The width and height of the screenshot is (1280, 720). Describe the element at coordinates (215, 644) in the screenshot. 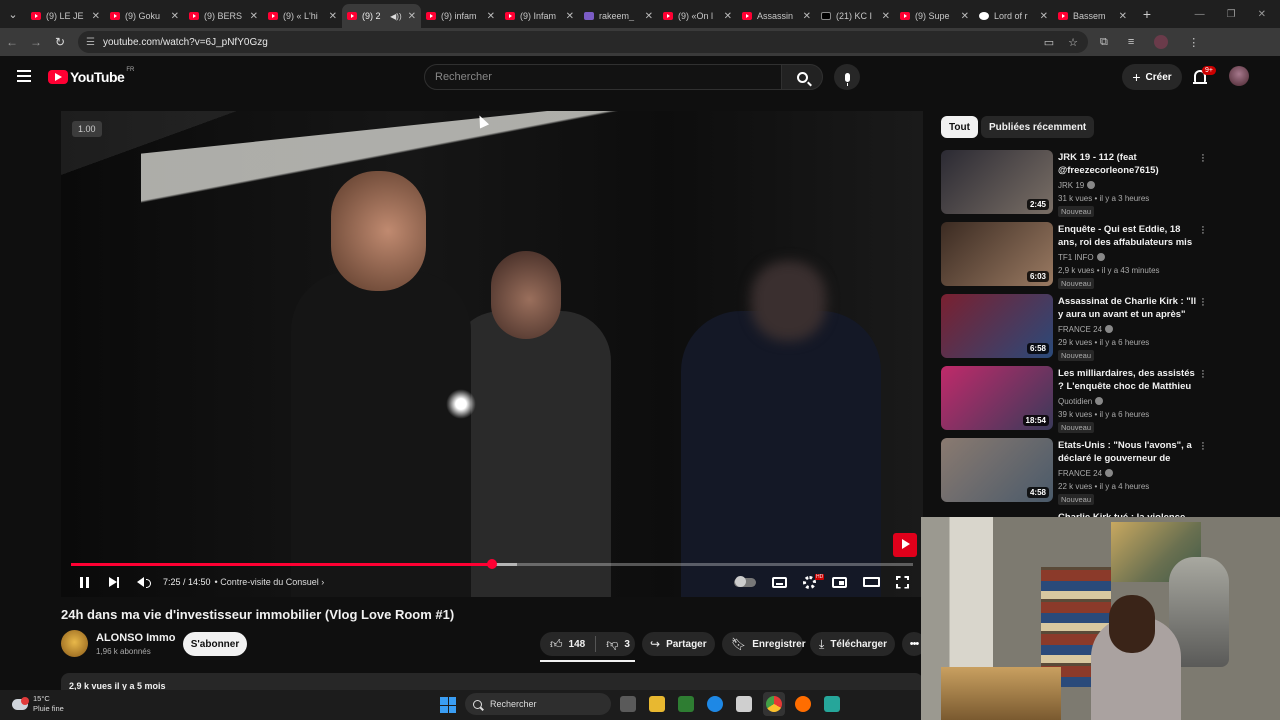

I see `subscribe-button: S'abonner` at that location.